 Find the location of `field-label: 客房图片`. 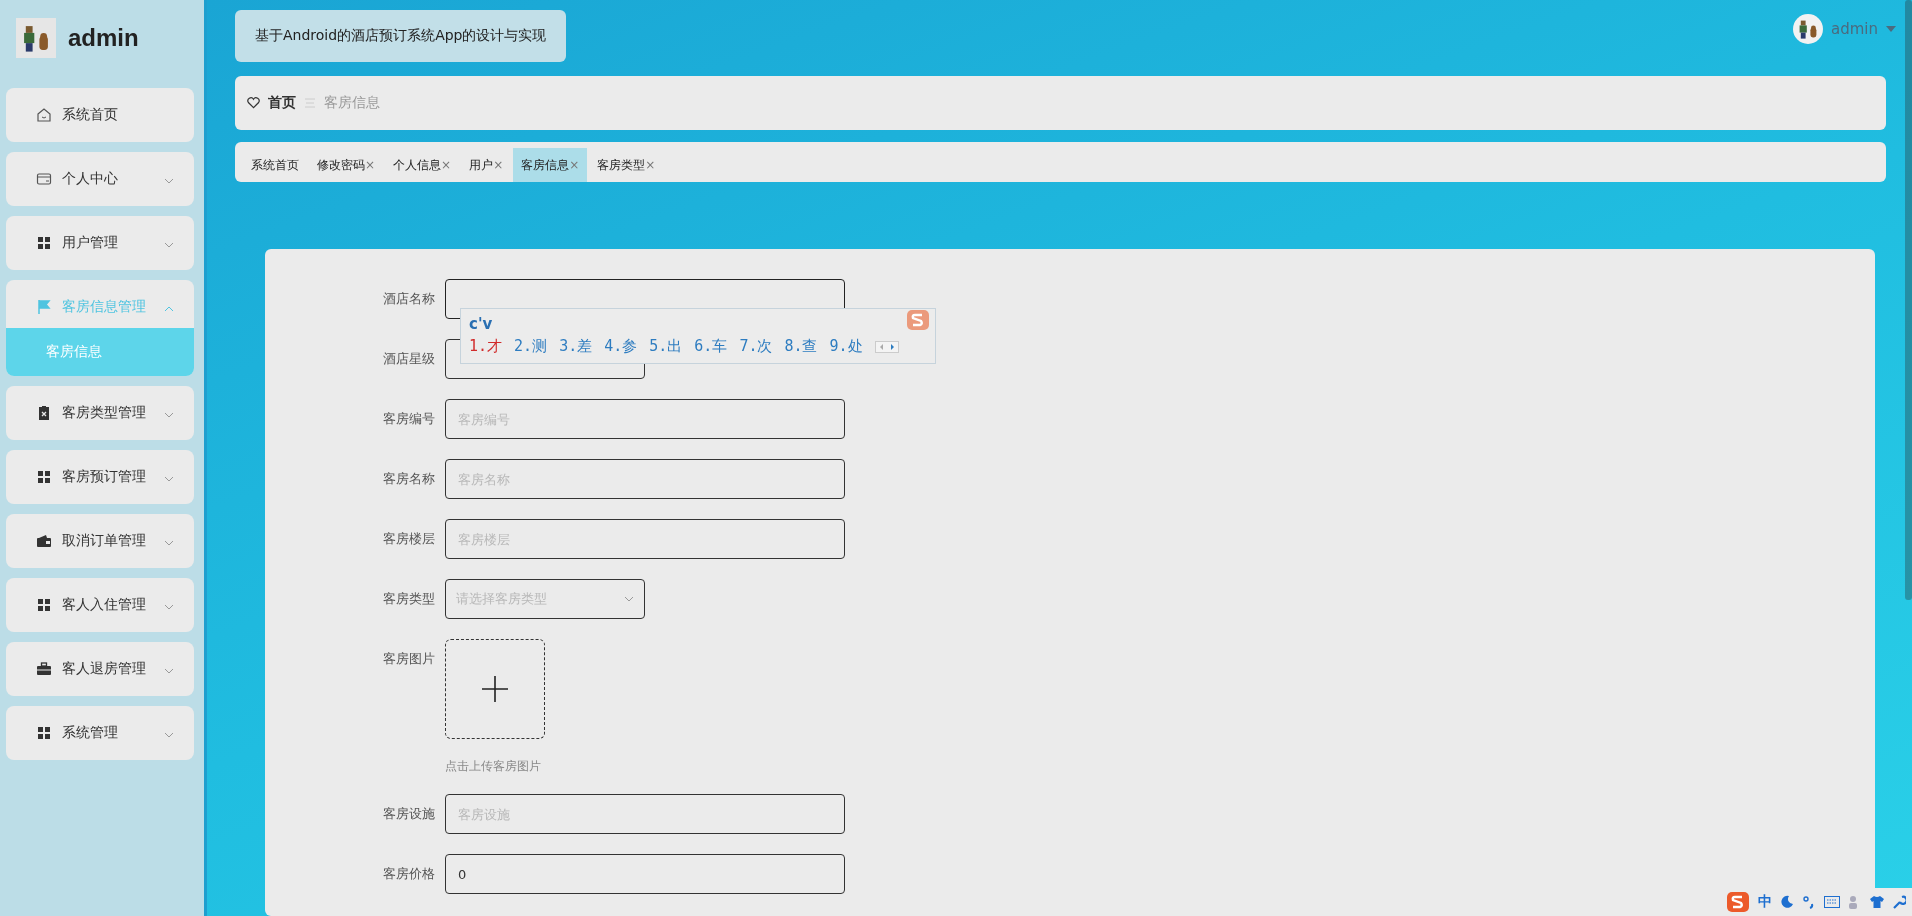

field-label: 客房图片 is located at coordinates (409, 659).